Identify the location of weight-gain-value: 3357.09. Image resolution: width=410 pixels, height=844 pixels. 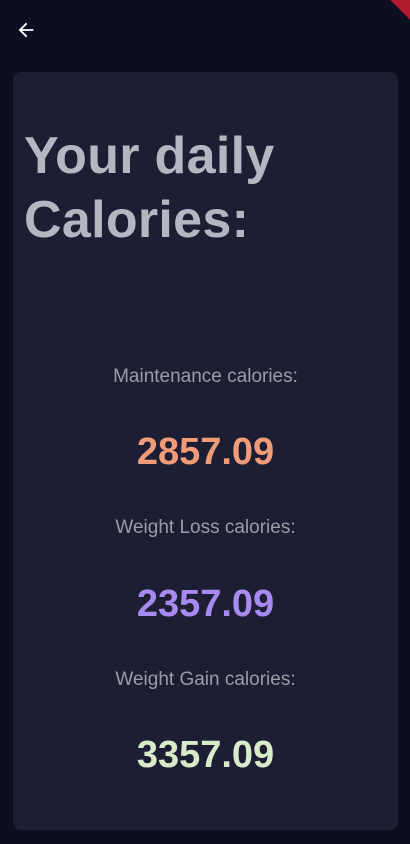
(205, 755).